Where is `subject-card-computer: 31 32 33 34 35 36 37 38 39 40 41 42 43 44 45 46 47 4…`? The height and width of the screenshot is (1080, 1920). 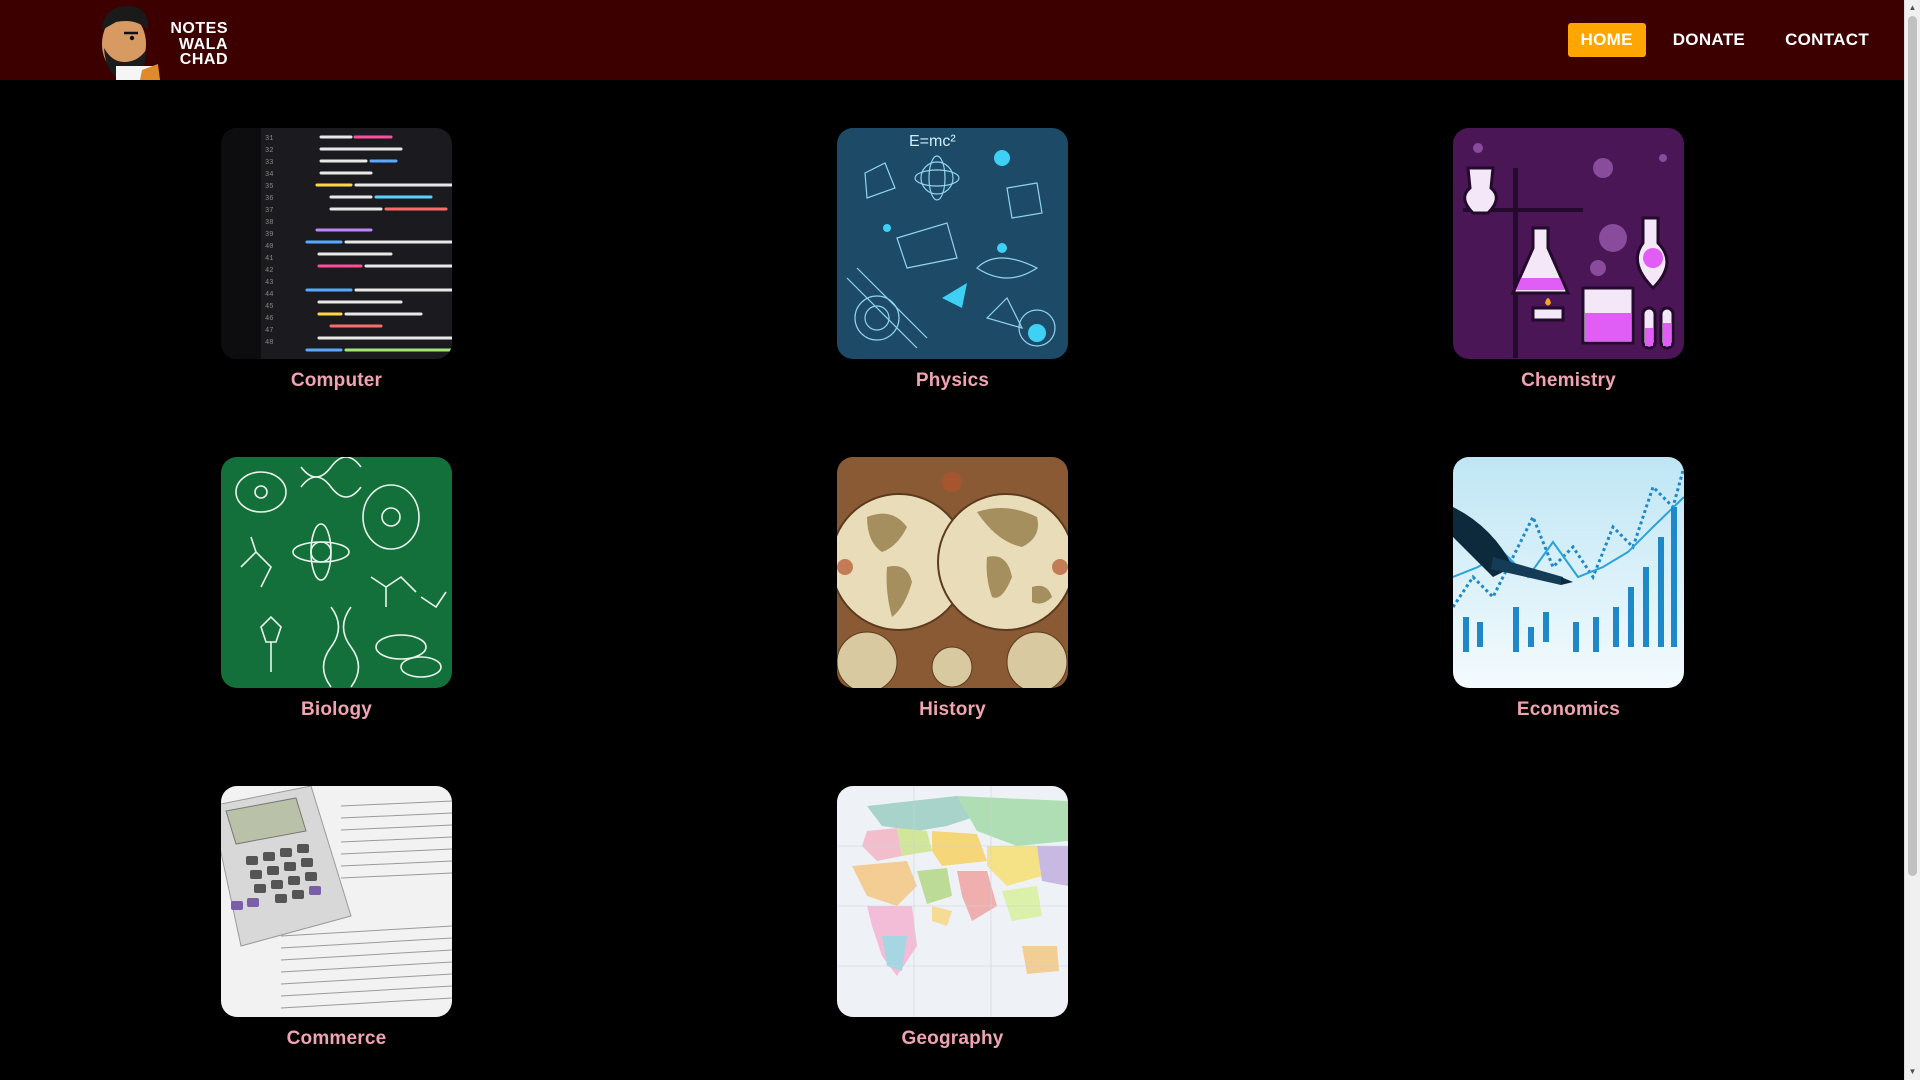 subject-card-computer: 31 32 33 34 35 36 37 38 39 40 41 42 43 44 45 46 47 4… is located at coordinates (336, 260).